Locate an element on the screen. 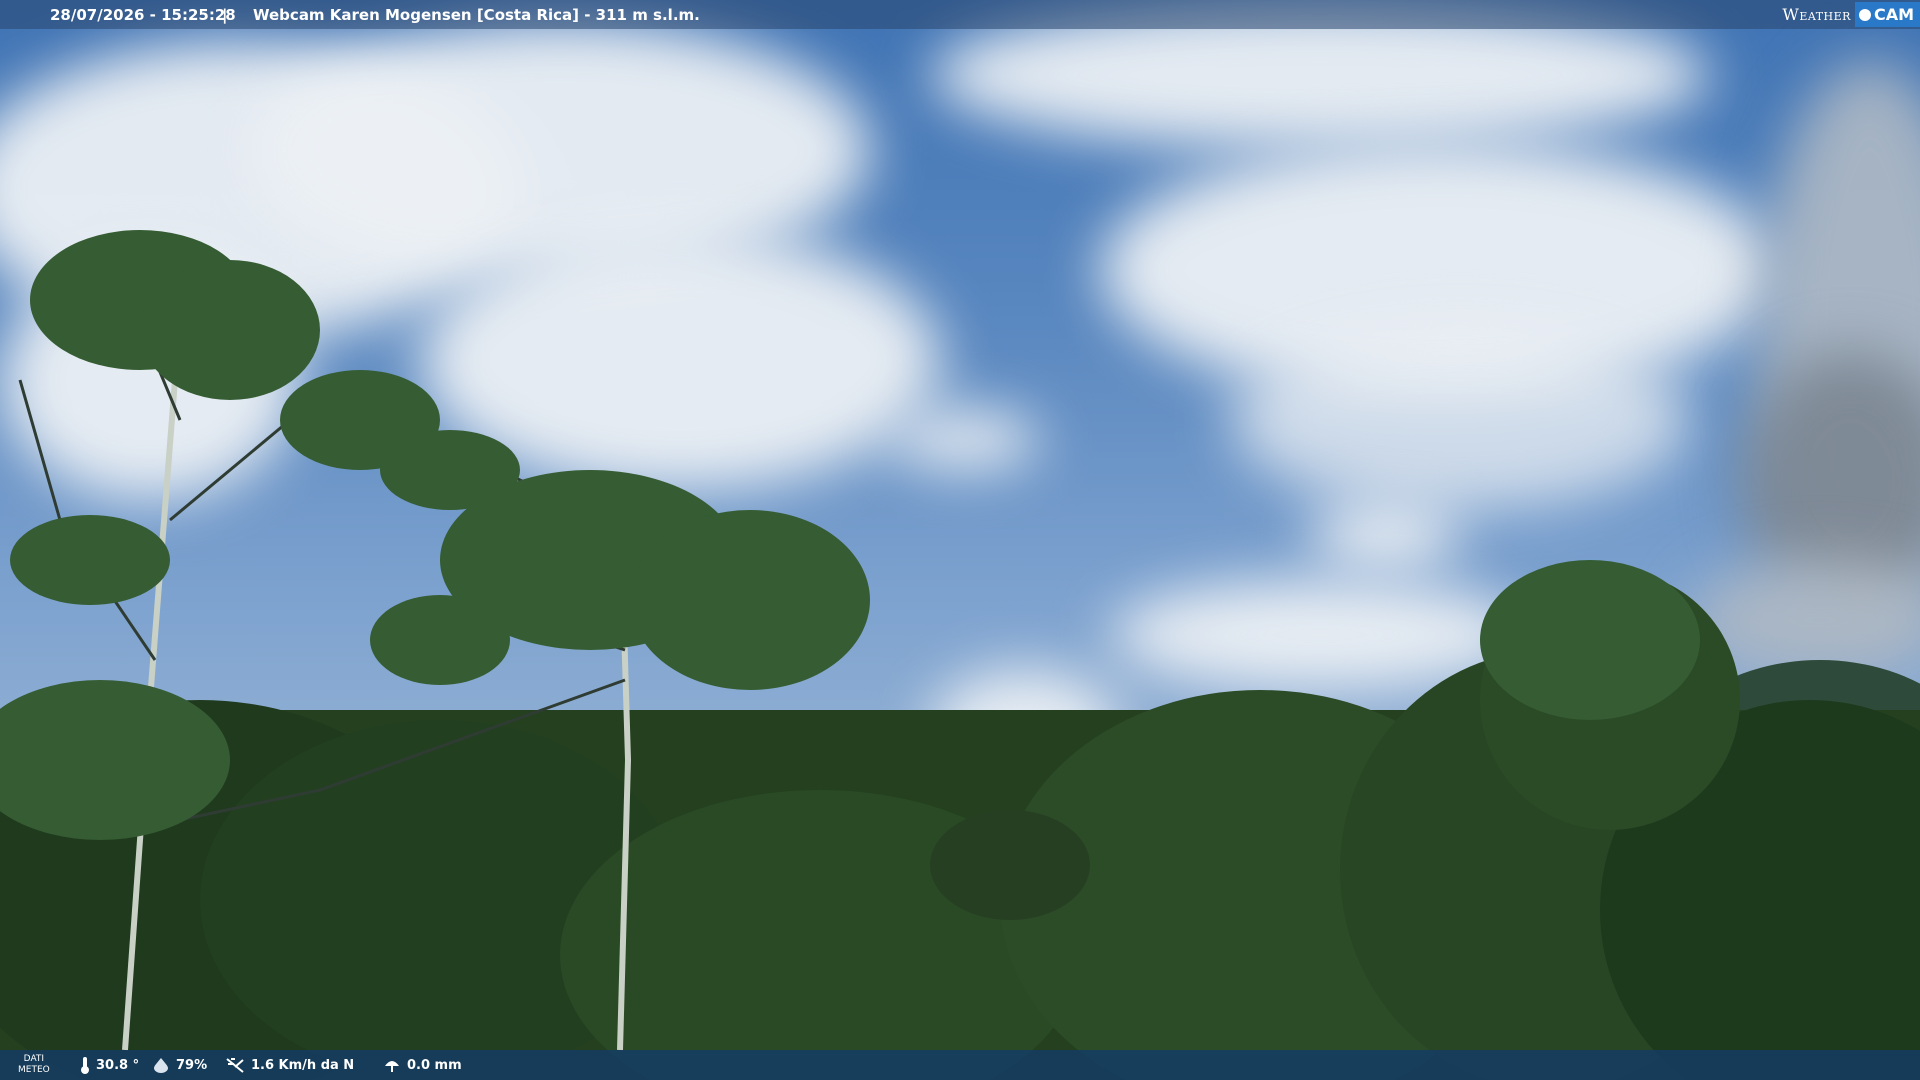 The image size is (1920, 1080). temperature-reading: 30.8 ° is located at coordinates (109, 1065).